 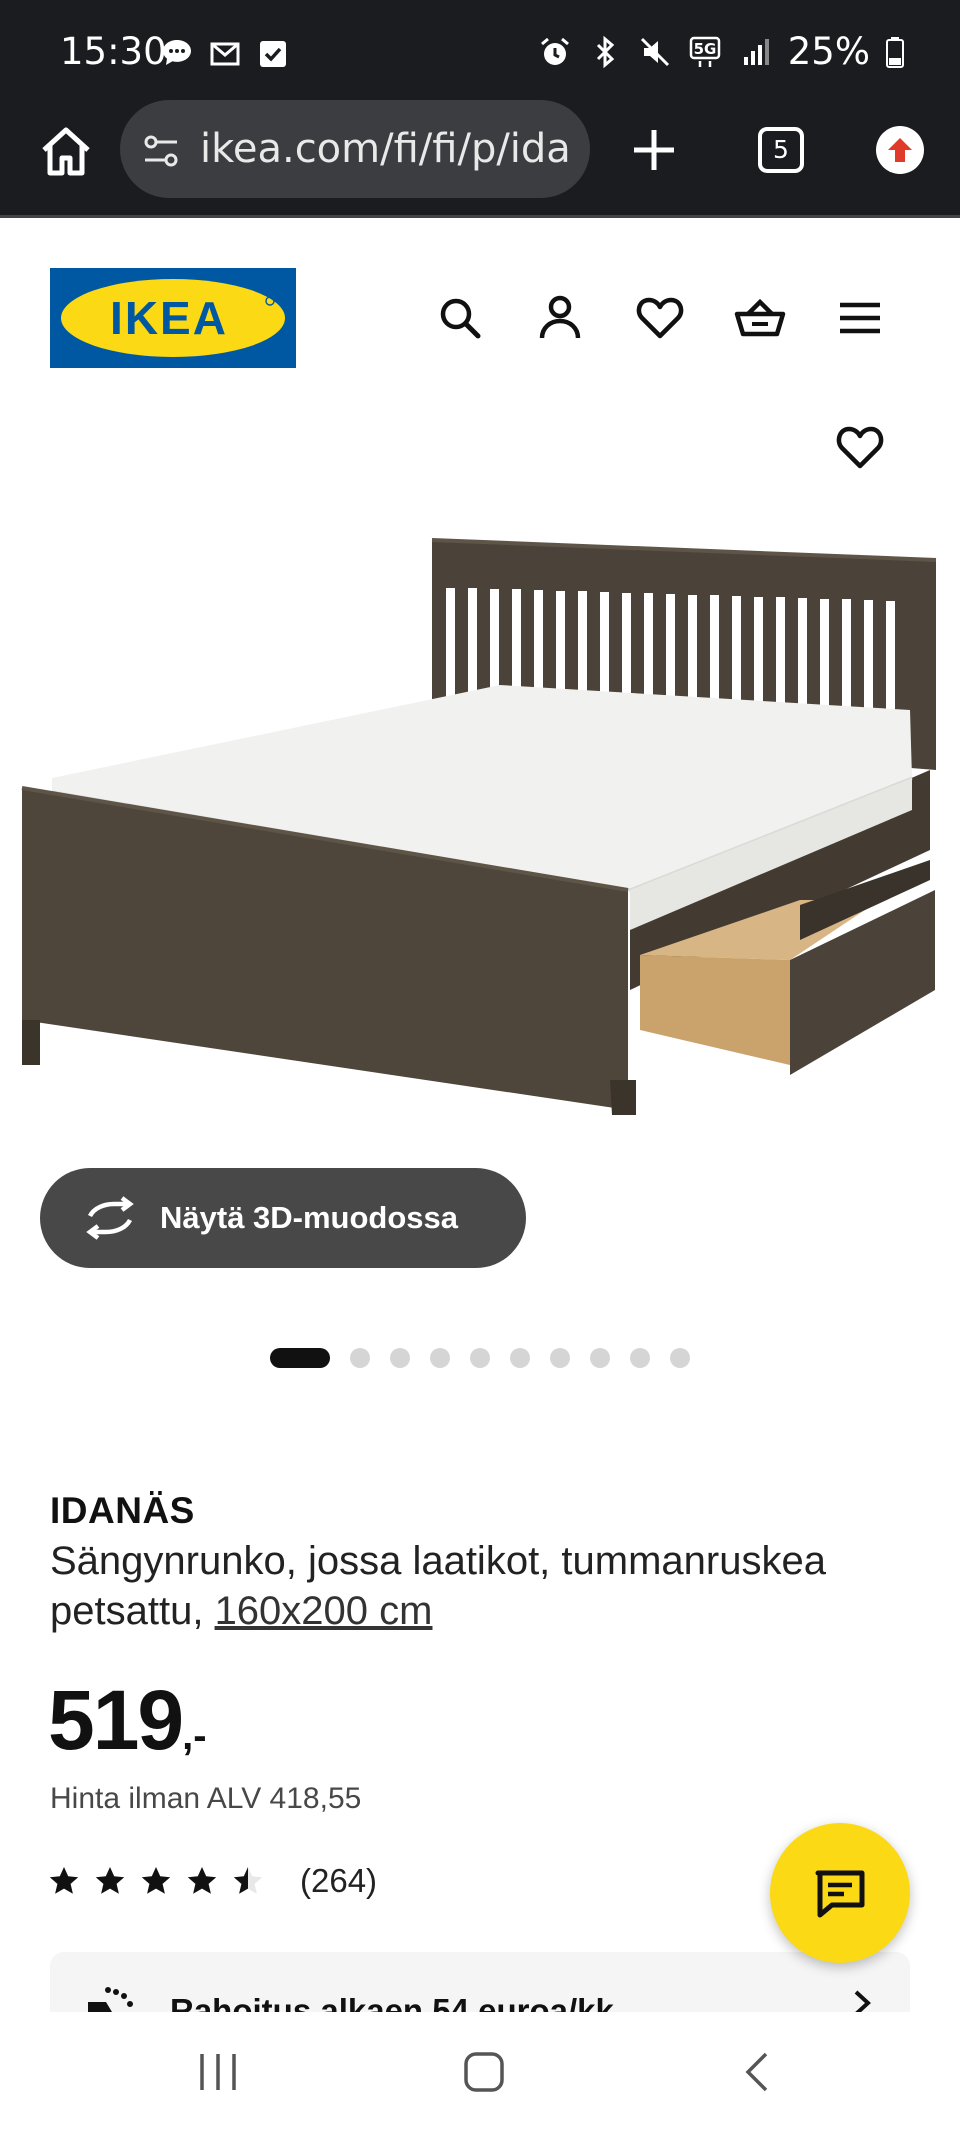 What do you see at coordinates (484, 2072) in the screenshot?
I see `home-nav-icon` at bounding box center [484, 2072].